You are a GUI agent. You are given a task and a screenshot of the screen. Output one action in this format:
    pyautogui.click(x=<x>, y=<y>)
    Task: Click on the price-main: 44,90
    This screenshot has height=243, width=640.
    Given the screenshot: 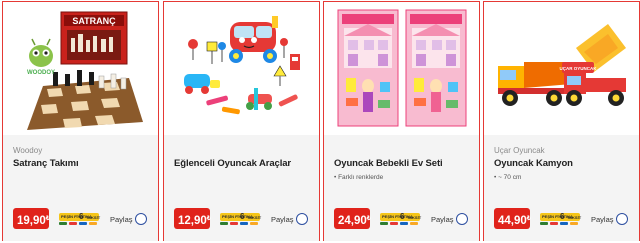 What is the action you would take?
    pyautogui.click(x=512, y=221)
    